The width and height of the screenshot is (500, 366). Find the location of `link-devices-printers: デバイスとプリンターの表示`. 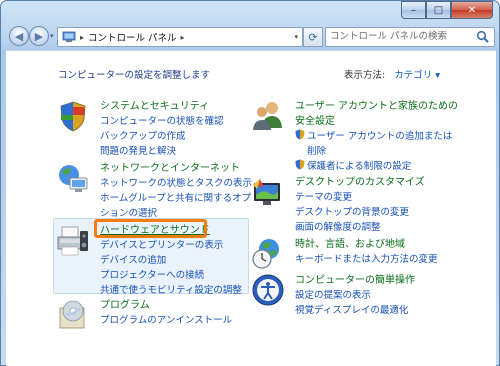

link-devices-printers: デバイスとプリンターの表示 is located at coordinates (171, 245).